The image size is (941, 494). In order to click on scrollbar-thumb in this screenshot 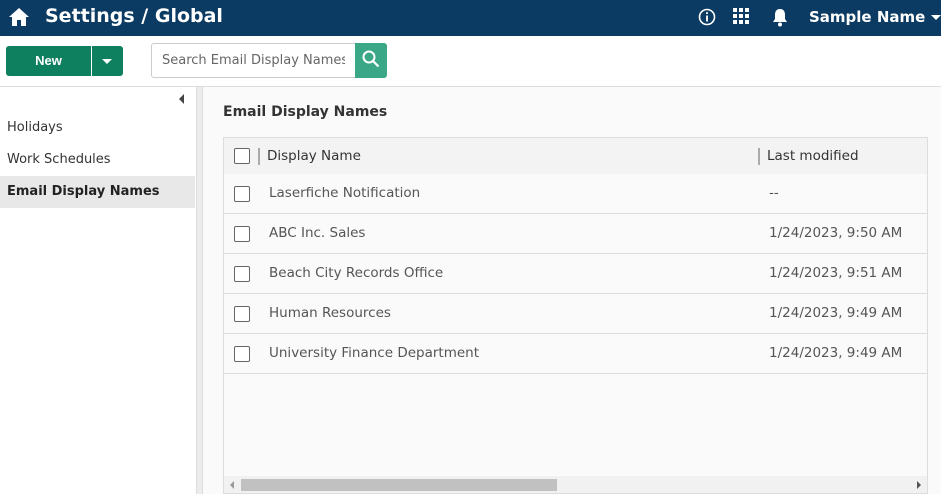, I will do `click(399, 485)`.